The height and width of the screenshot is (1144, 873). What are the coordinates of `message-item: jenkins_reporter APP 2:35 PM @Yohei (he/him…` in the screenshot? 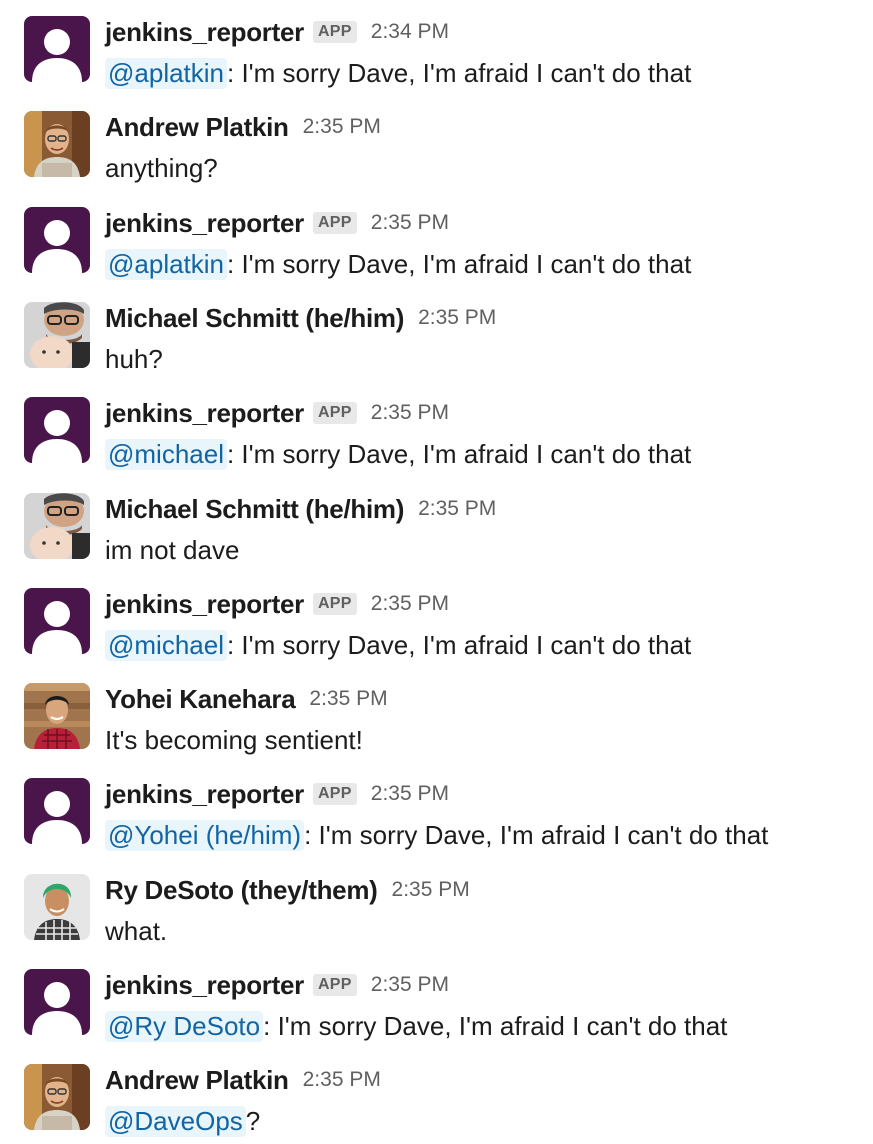 It's located at (436, 809).